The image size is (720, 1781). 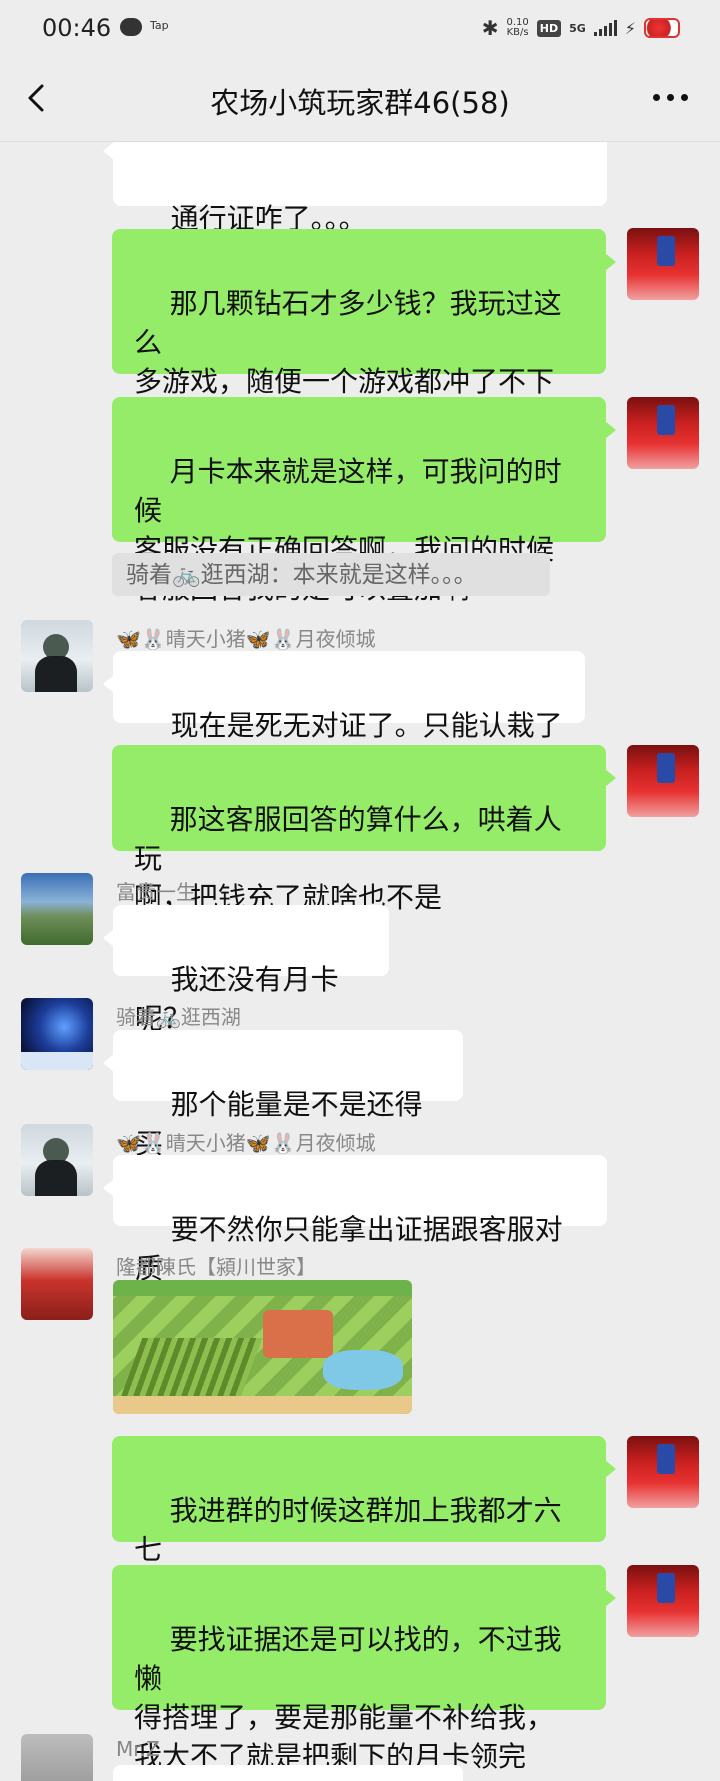 I want to click on sender-name: 隆都陳氏【潁川世家】, so click(x=216, y=1267).